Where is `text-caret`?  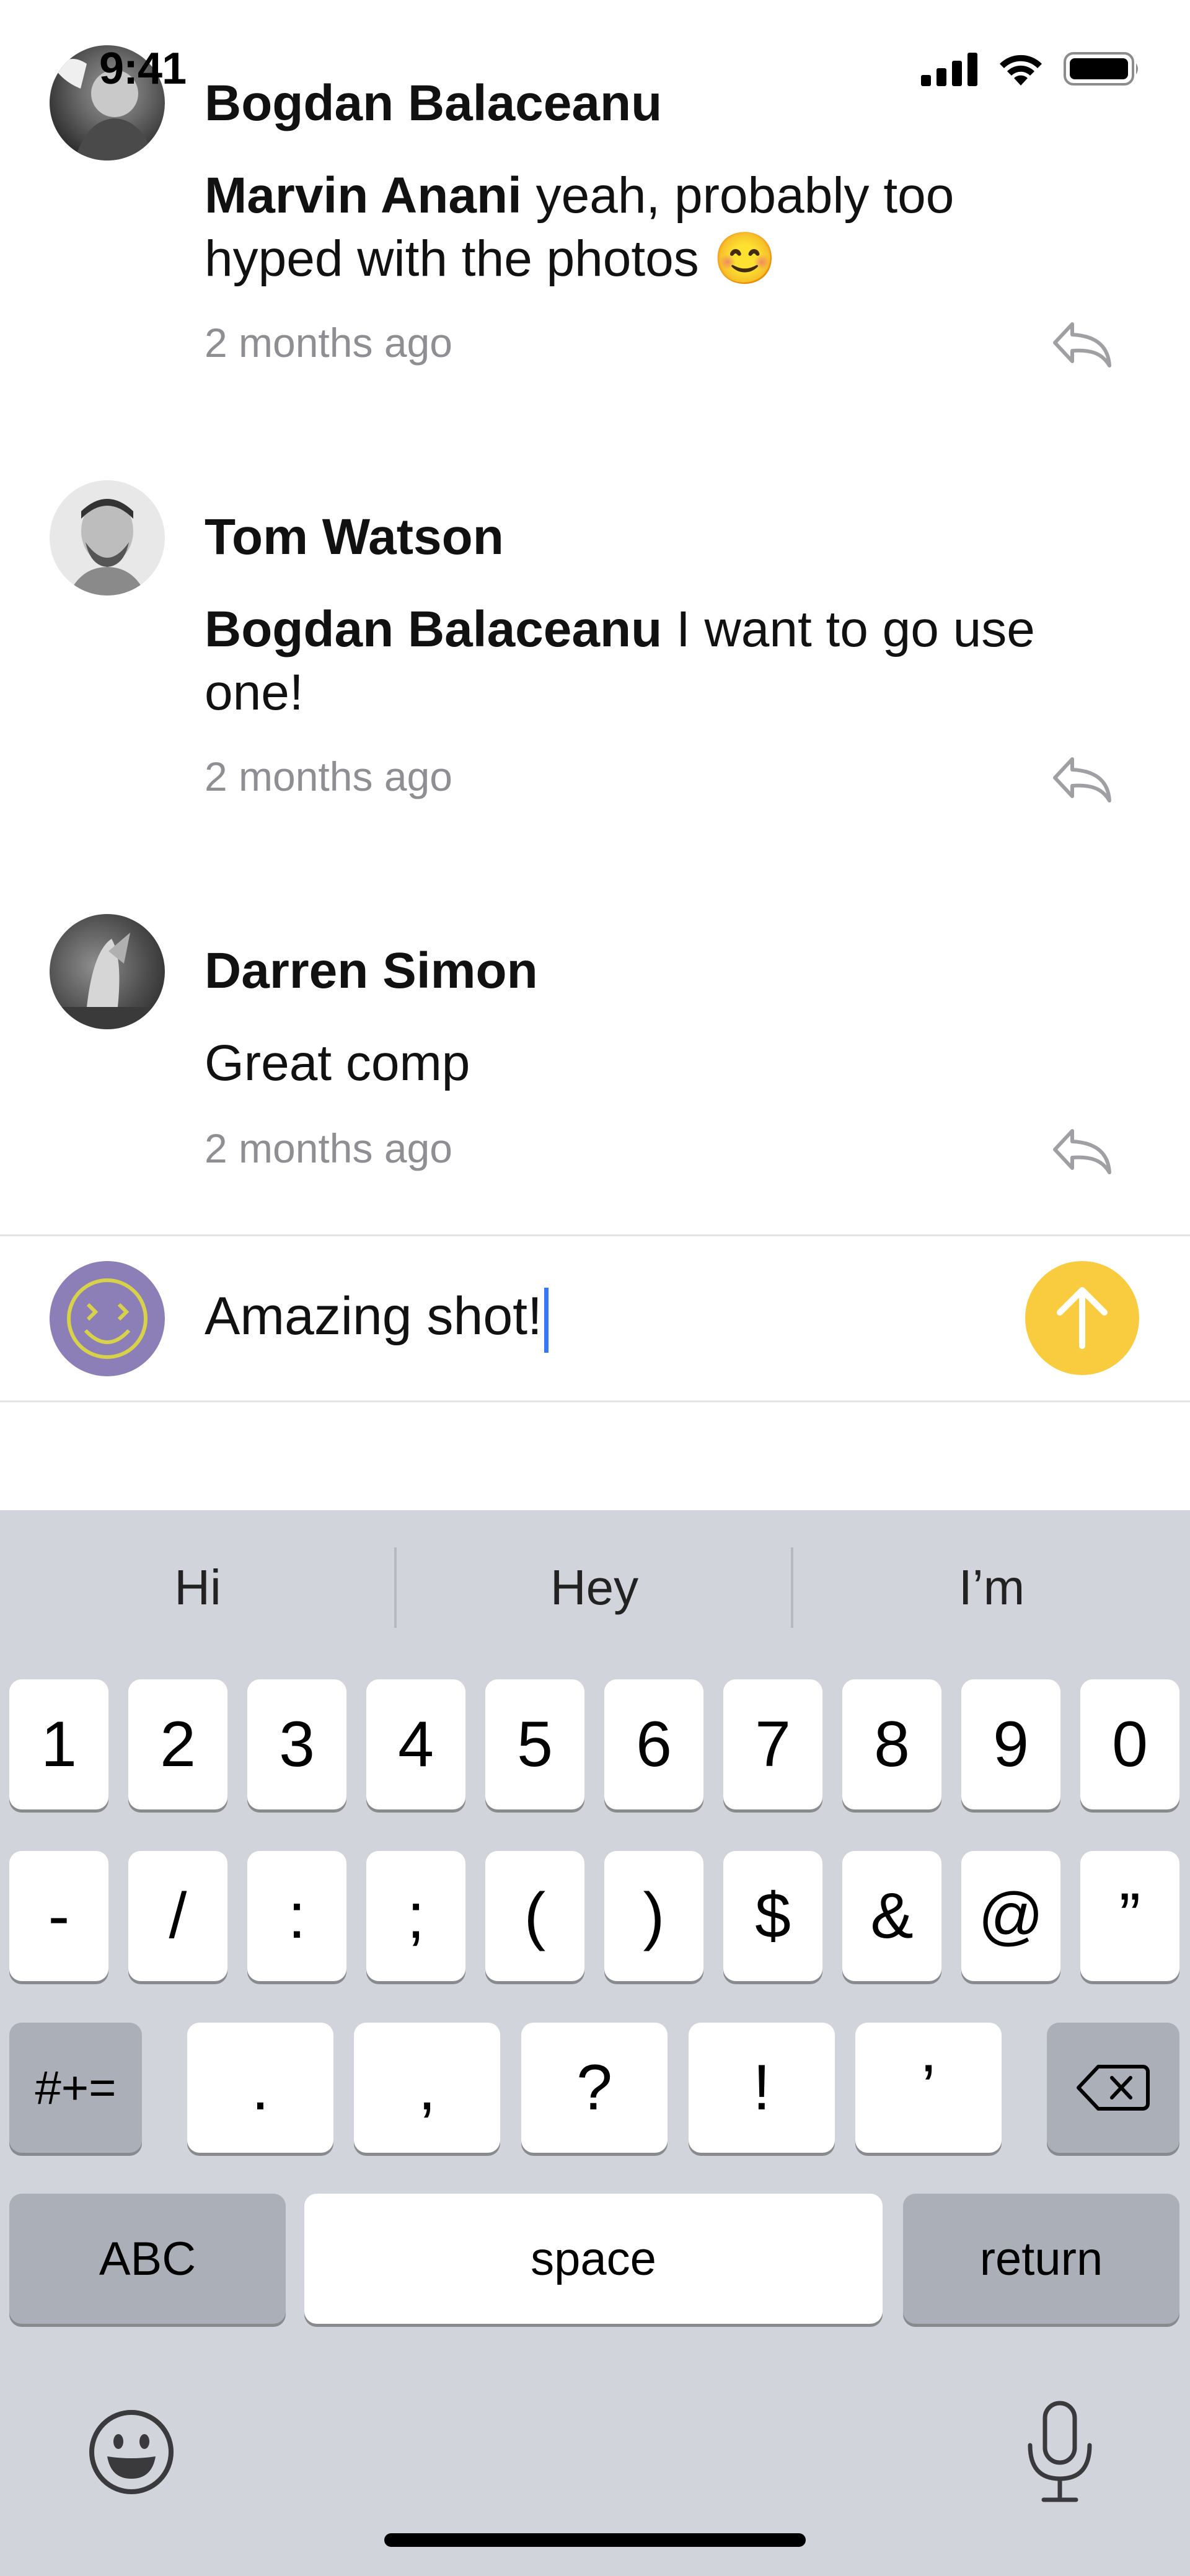 text-caret is located at coordinates (546, 1320).